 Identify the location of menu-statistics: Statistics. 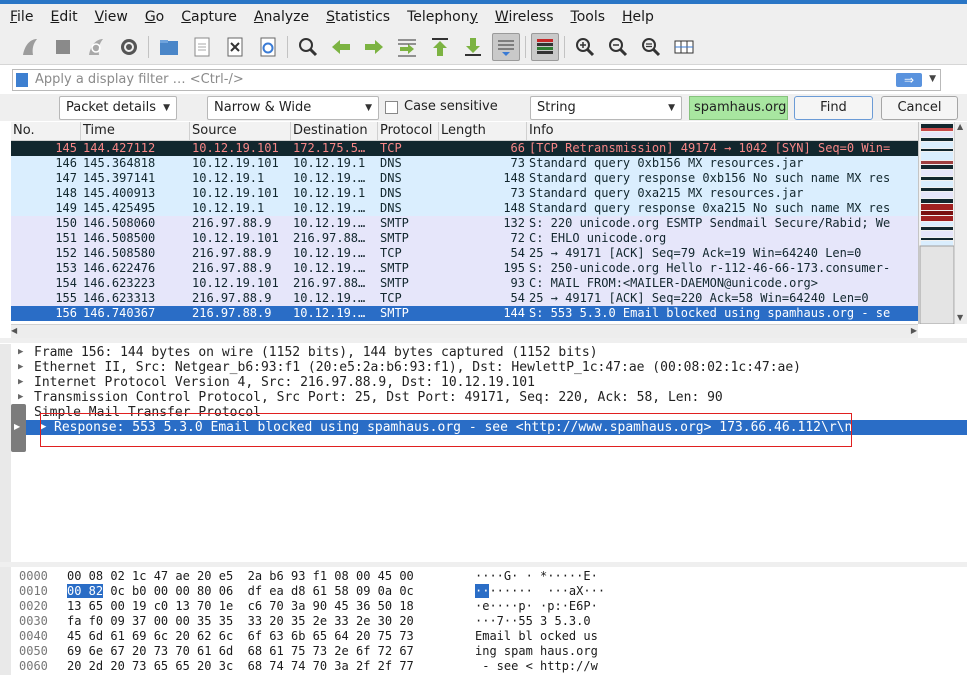
(358, 17).